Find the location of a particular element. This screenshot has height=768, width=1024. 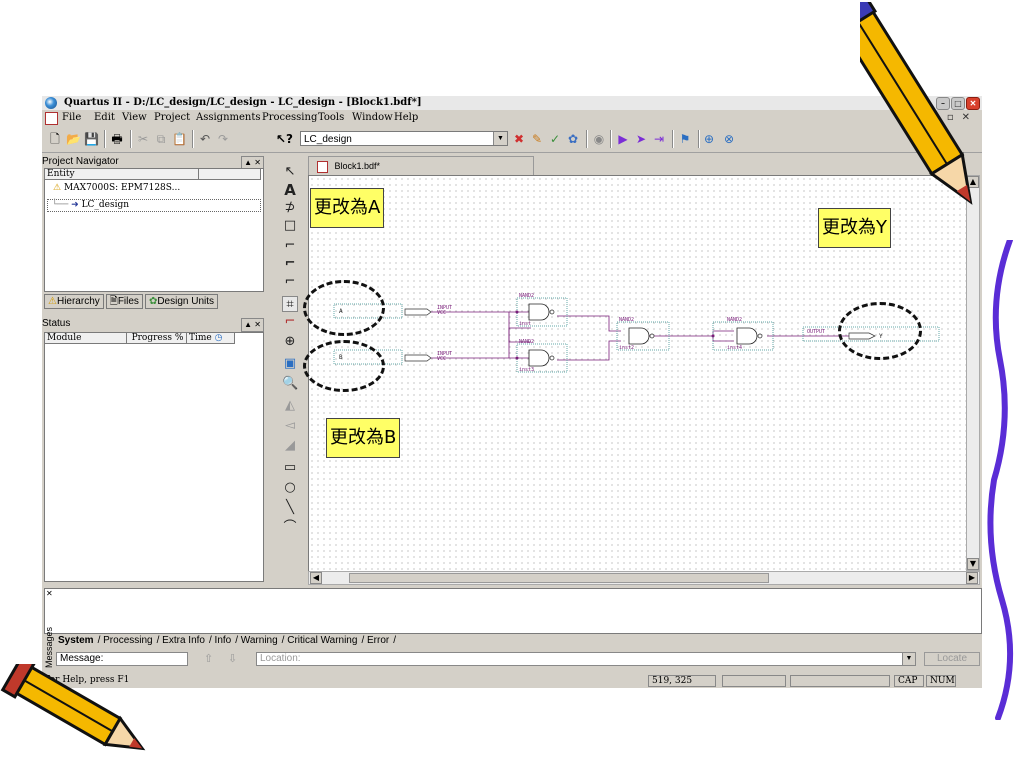

redo-icon: ↷ is located at coordinates (223, 139).